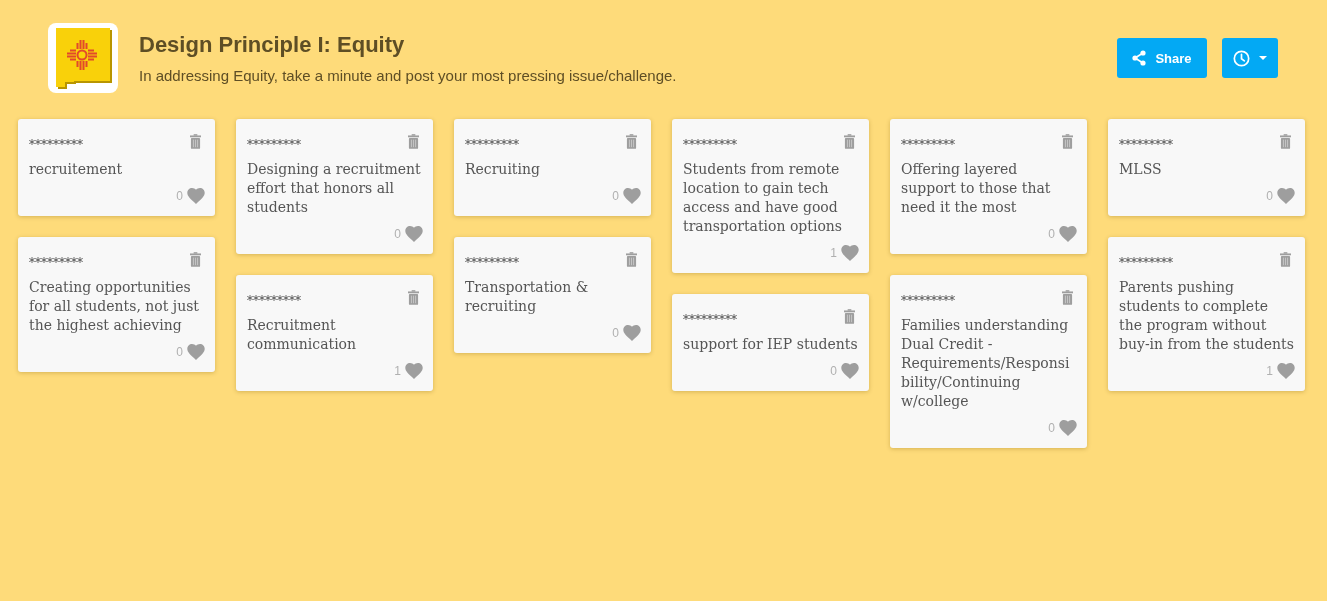 The image size is (1327, 601). I want to click on clock-icon, so click(1241, 58).